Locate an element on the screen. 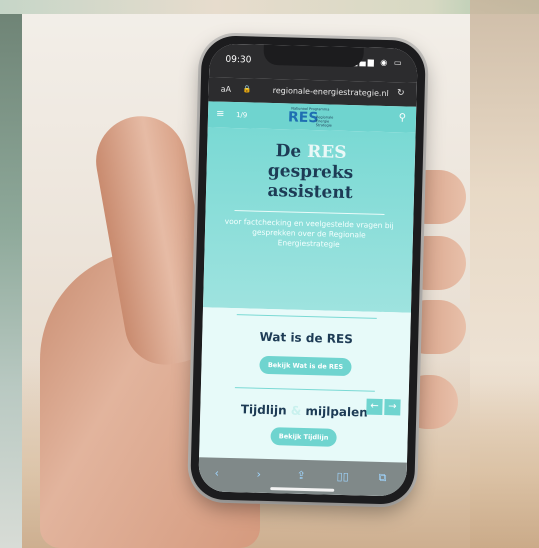 The height and width of the screenshot is (548, 539). section-heading-wat-is: Wat is de RES is located at coordinates (306, 338).